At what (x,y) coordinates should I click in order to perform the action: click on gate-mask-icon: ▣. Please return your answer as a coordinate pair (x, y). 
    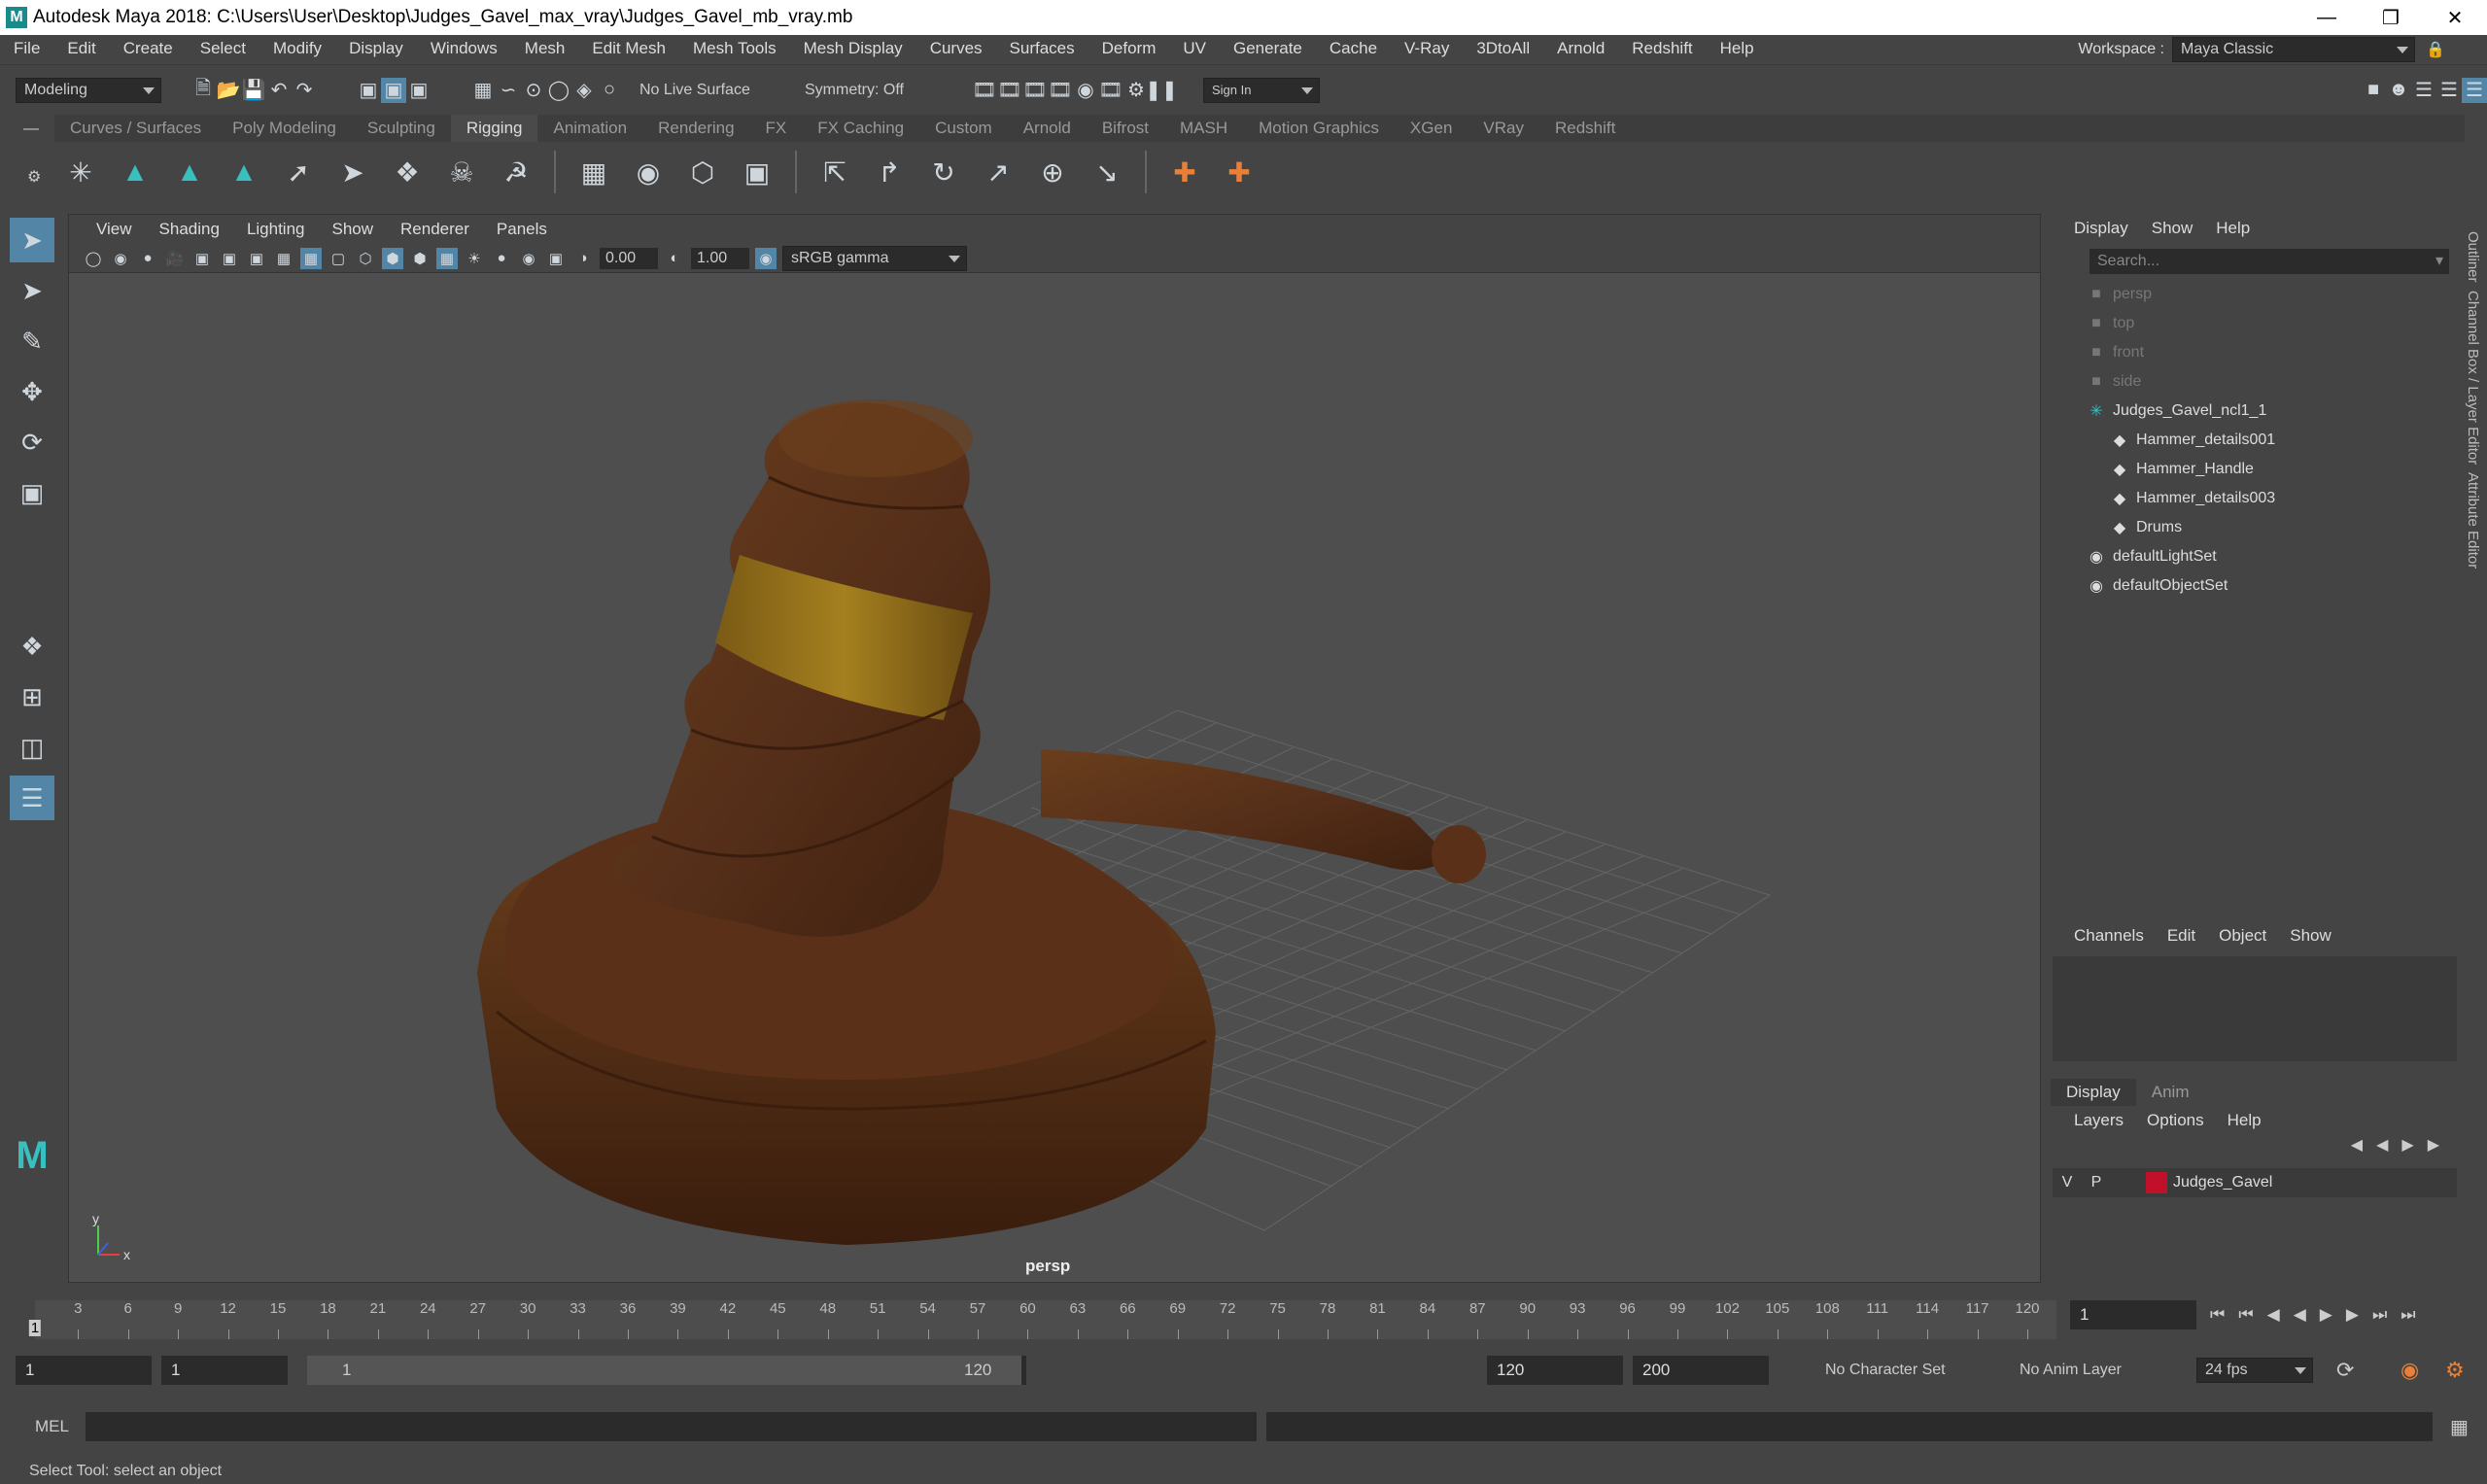
    Looking at the image, I should click on (257, 258).